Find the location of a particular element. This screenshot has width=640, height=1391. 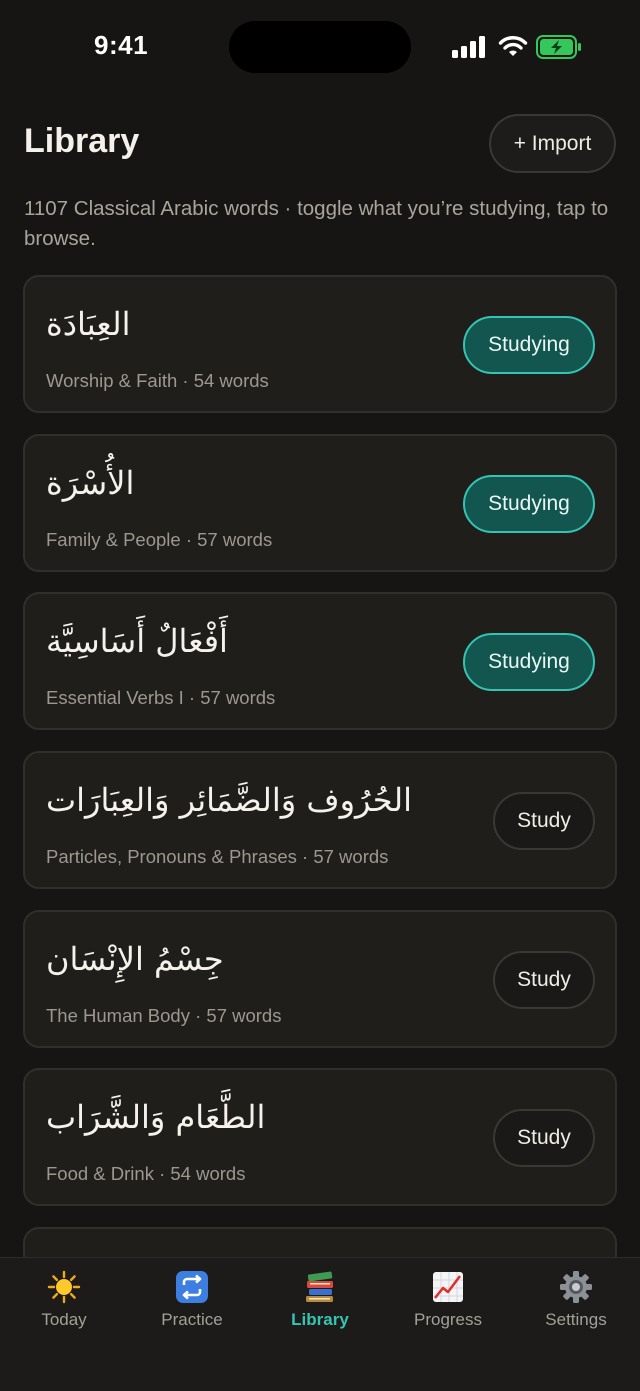

tab-today: Today is located at coordinates (64, 1305).